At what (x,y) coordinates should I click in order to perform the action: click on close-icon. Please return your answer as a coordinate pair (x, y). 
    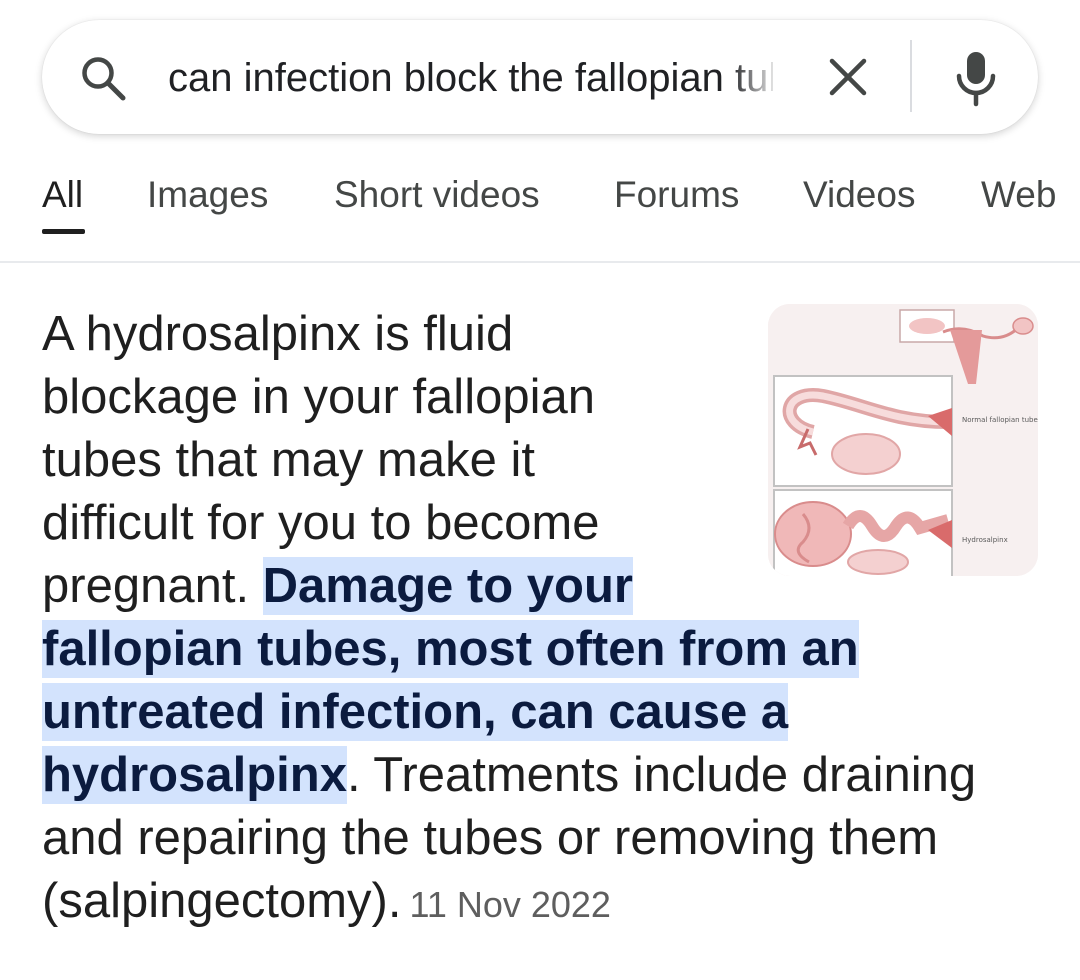
    Looking at the image, I should click on (848, 77).